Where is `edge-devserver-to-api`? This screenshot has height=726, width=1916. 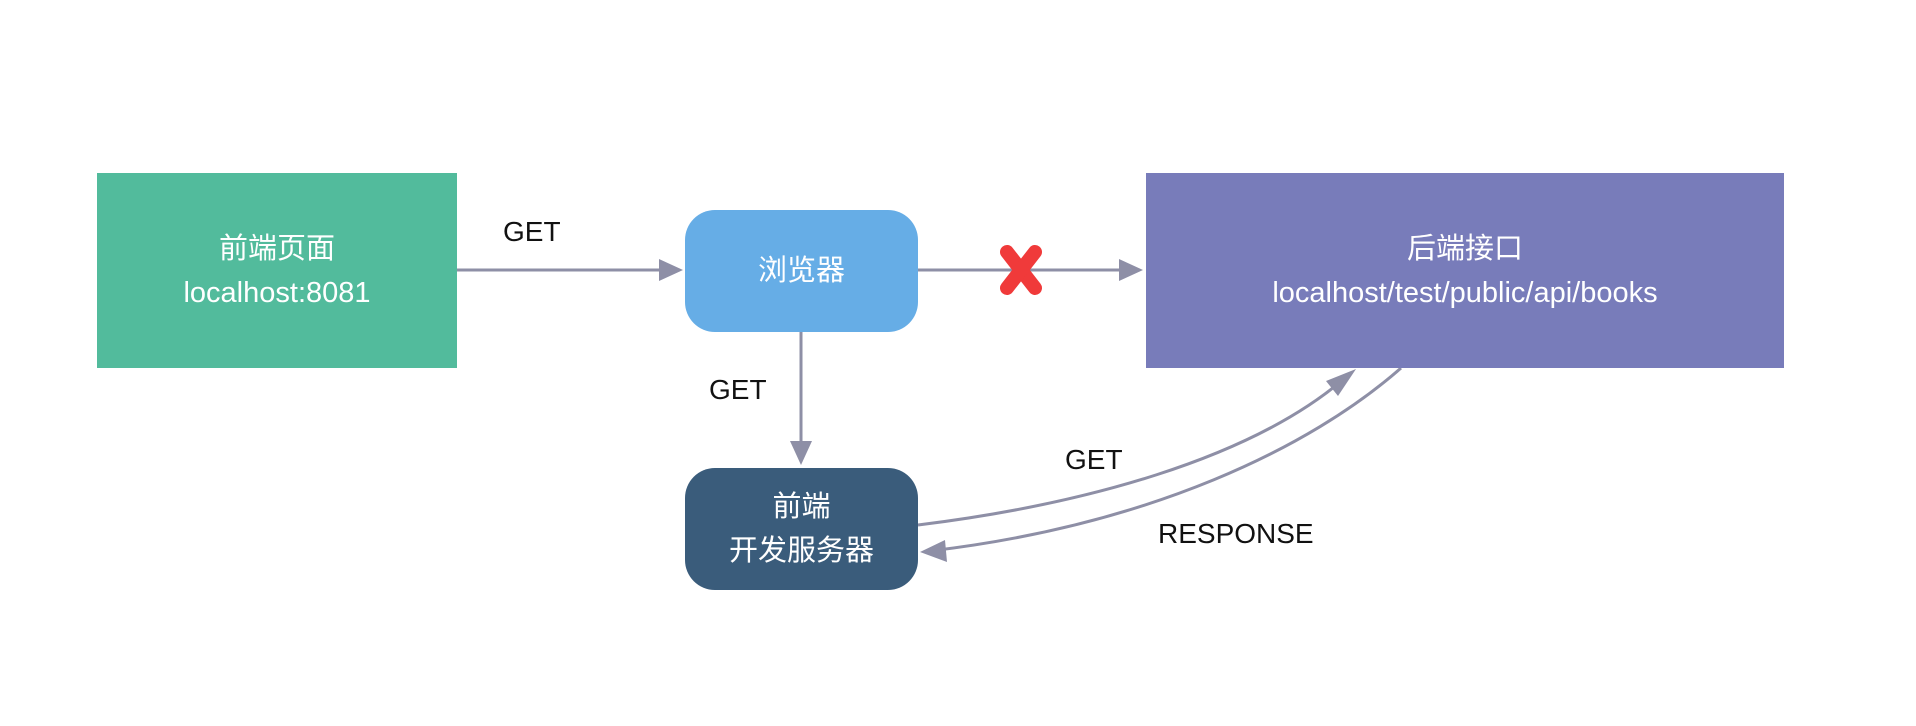
edge-devserver-to-api is located at coordinates (1131, 451).